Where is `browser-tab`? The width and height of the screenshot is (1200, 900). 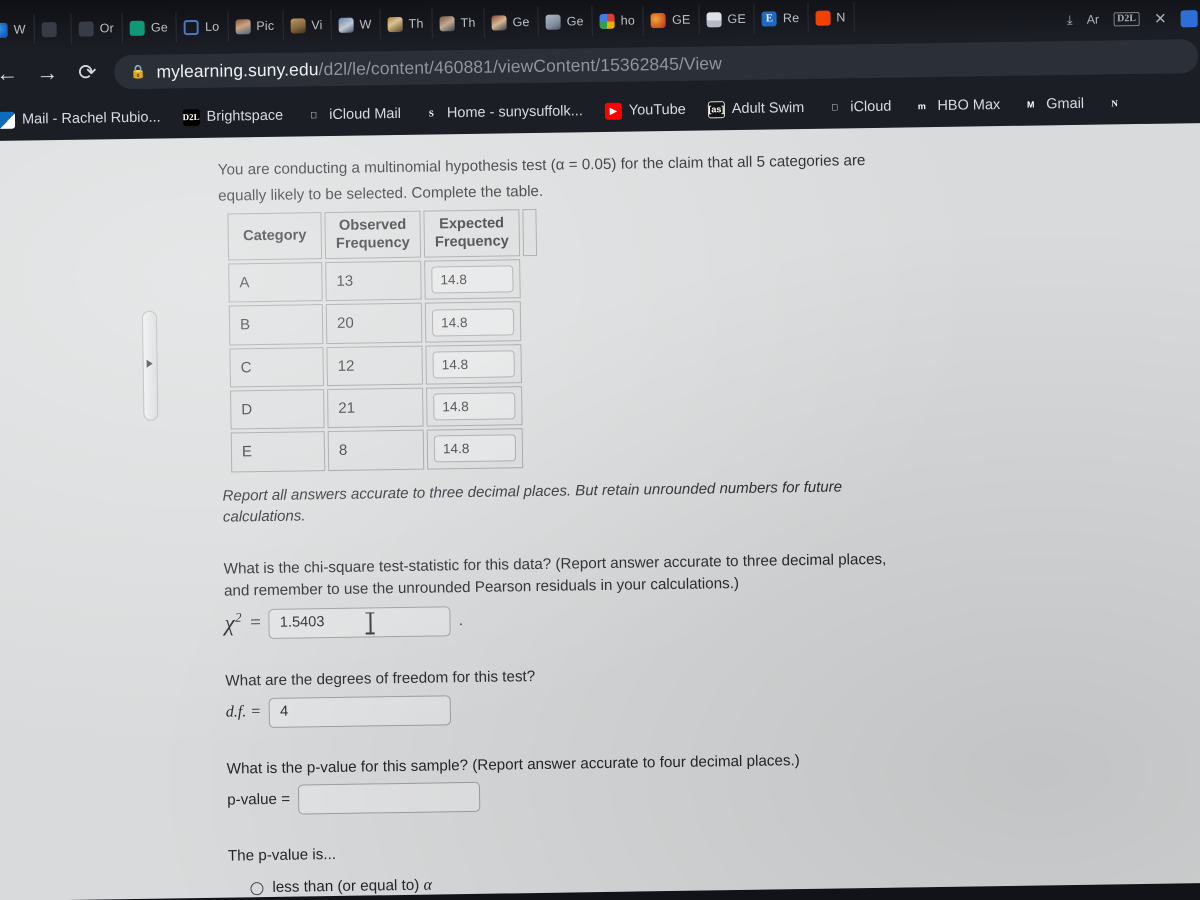 browser-tab is located at coordinates (53, 29).